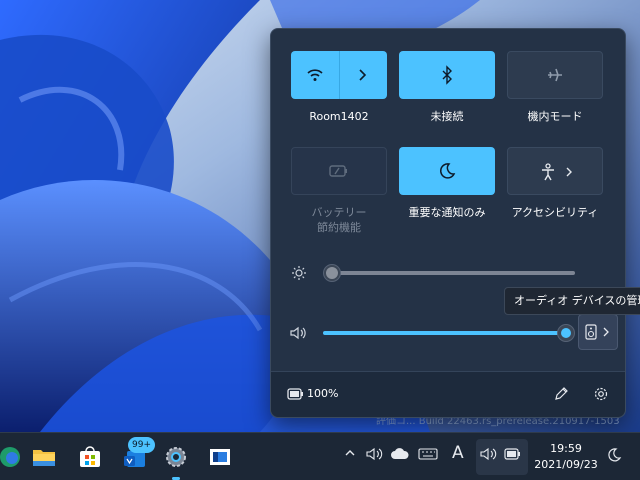 This screenshot has height=480, width=640. Describe the element at coordinates (339, 212) in the screenshot. I see `battery-saver-label-line1: バッテリー` at that location.